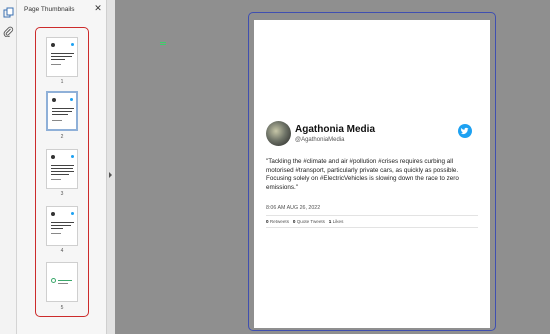  I want to click on thumbnail-number: 3, so click(62, 194).